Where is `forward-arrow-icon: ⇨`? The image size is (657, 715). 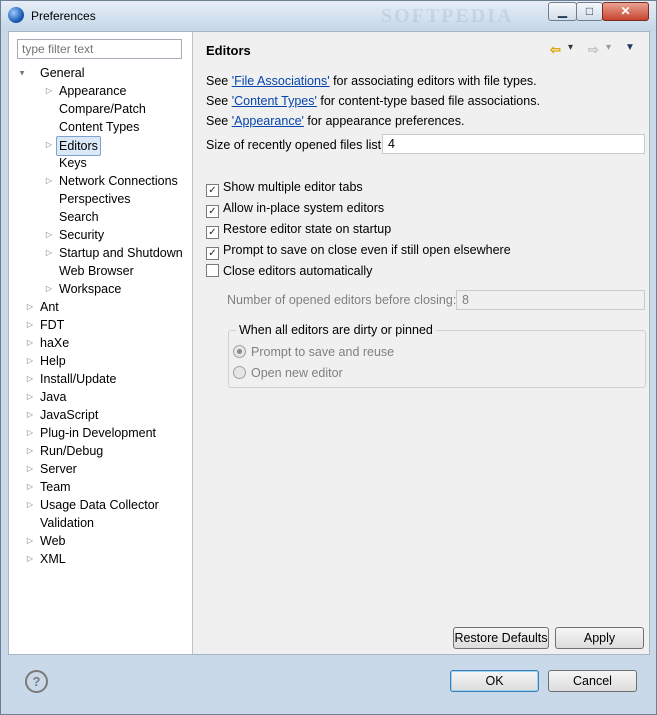 forward-arrow-icon: ⇨ is located at coordinates (593, 50).